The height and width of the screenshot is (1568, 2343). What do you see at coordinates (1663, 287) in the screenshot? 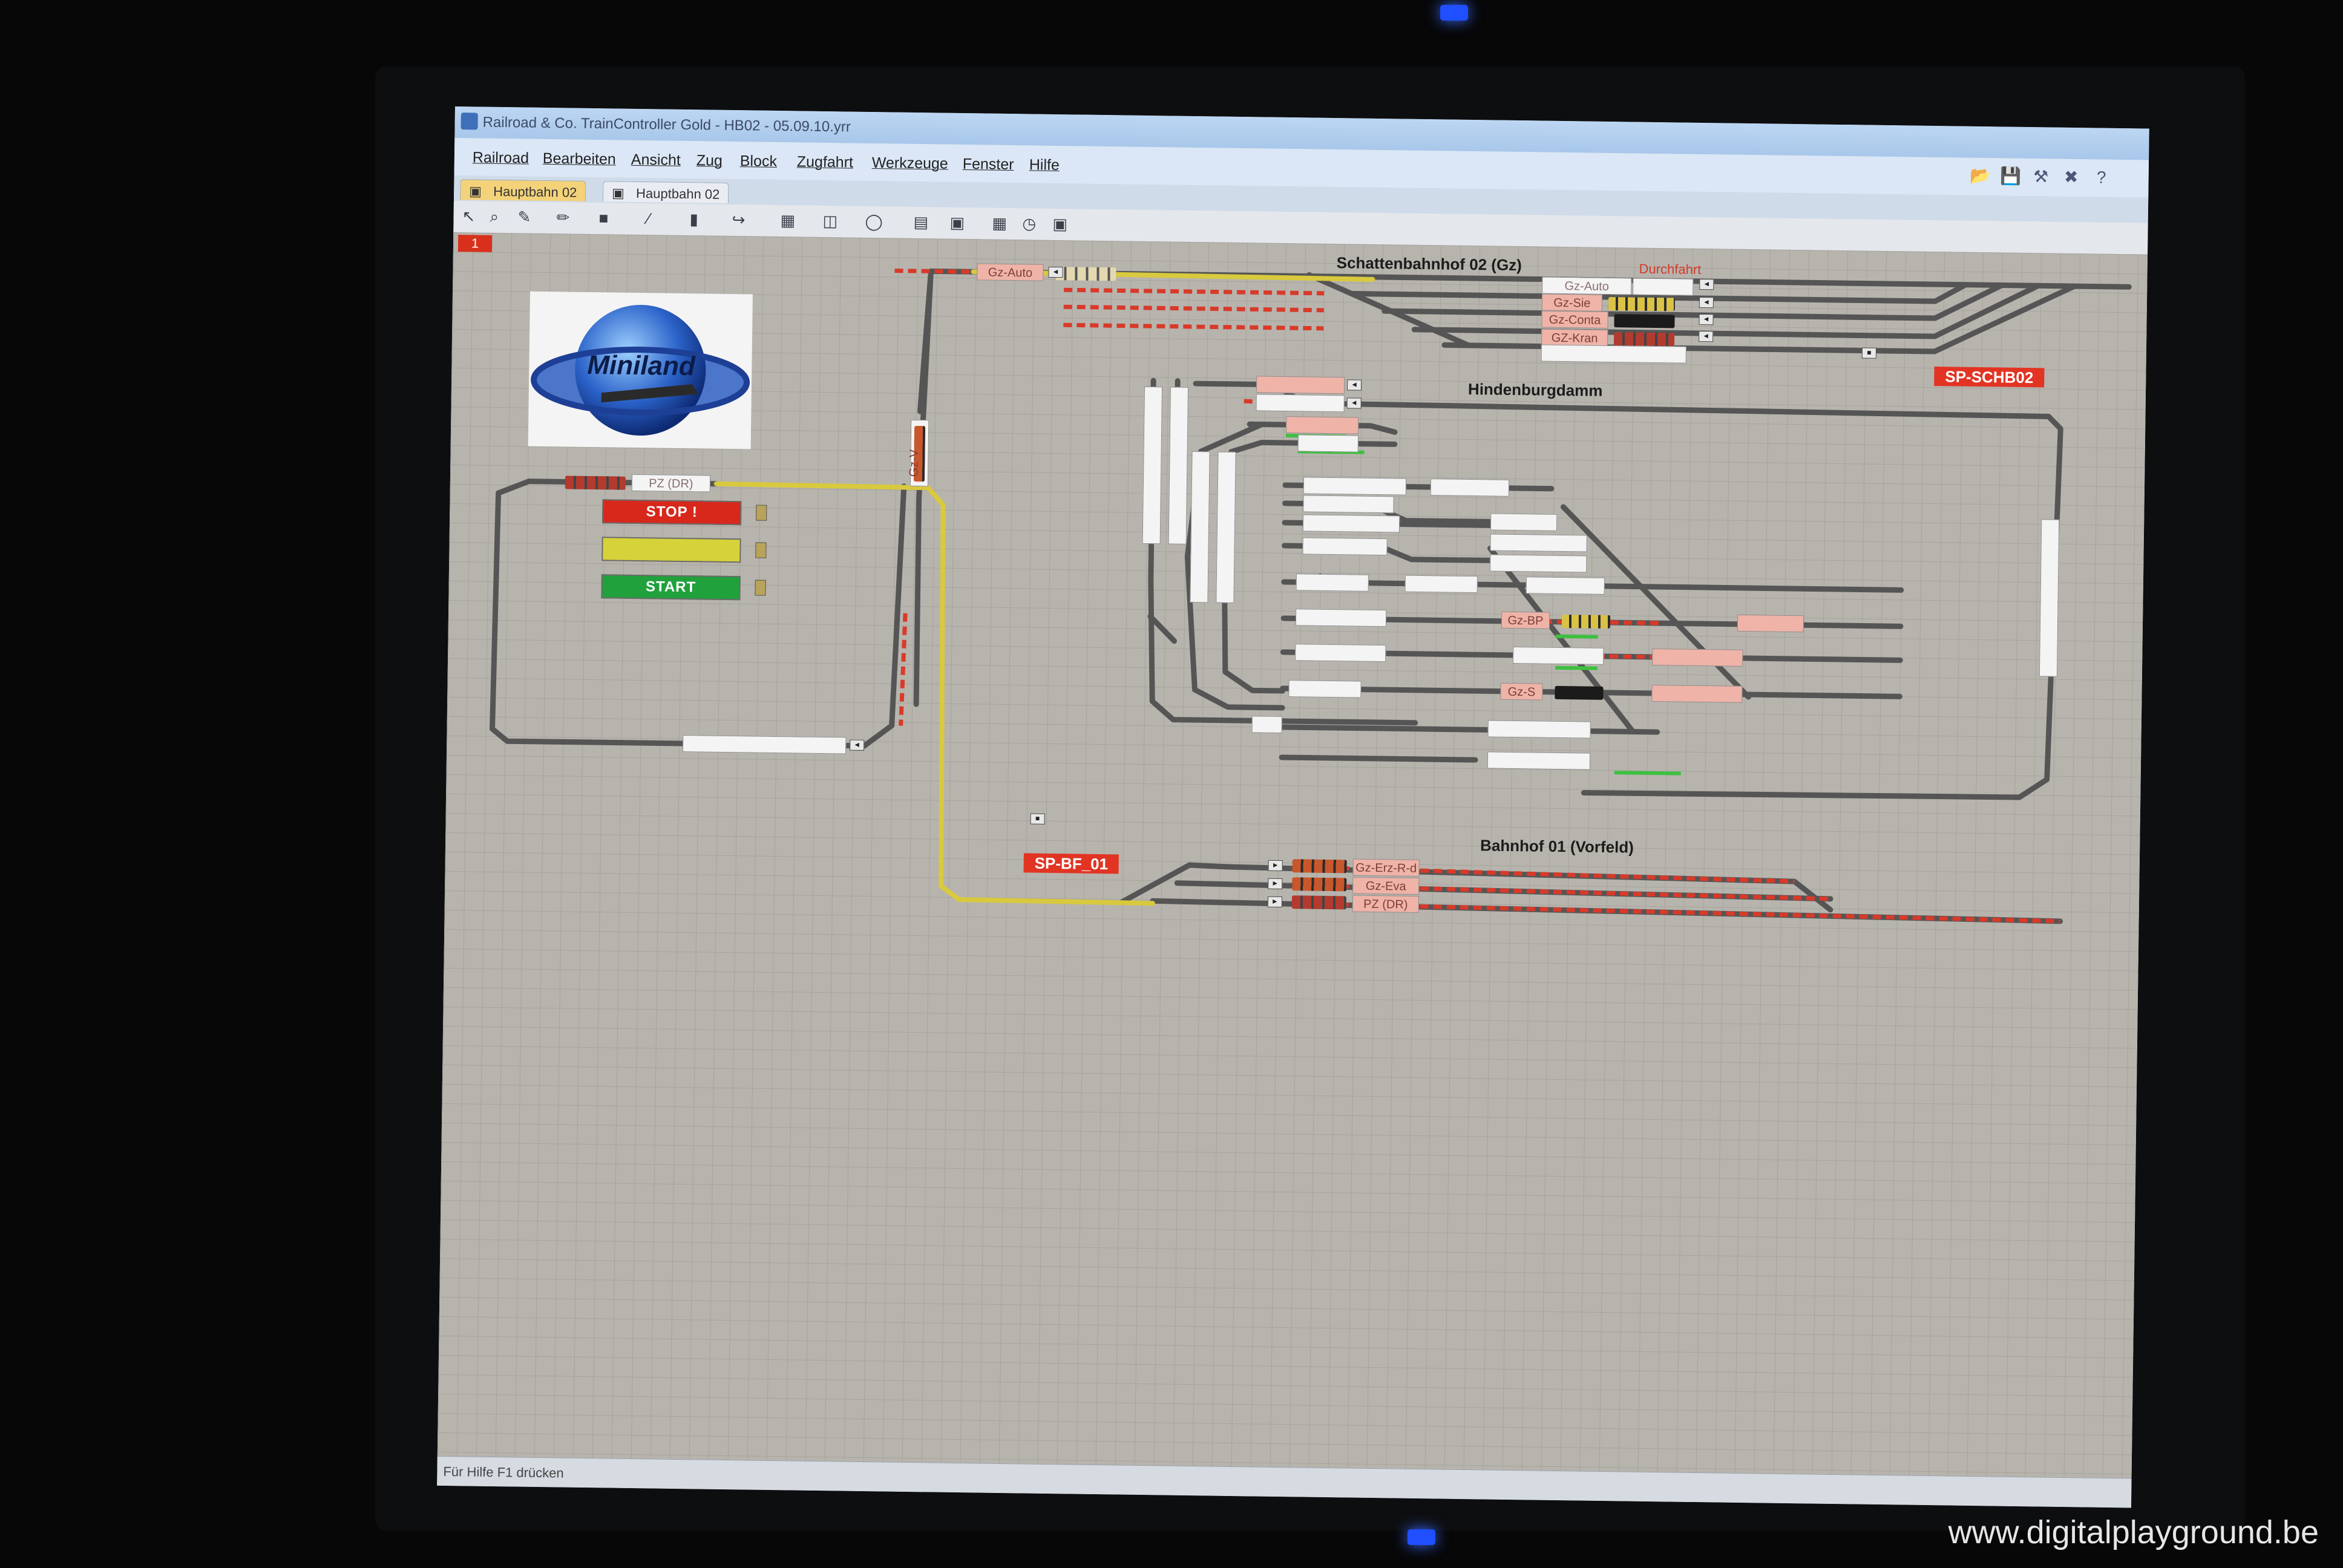
I see `block-durchfahrt-track` at bounding box center [1663, 287].